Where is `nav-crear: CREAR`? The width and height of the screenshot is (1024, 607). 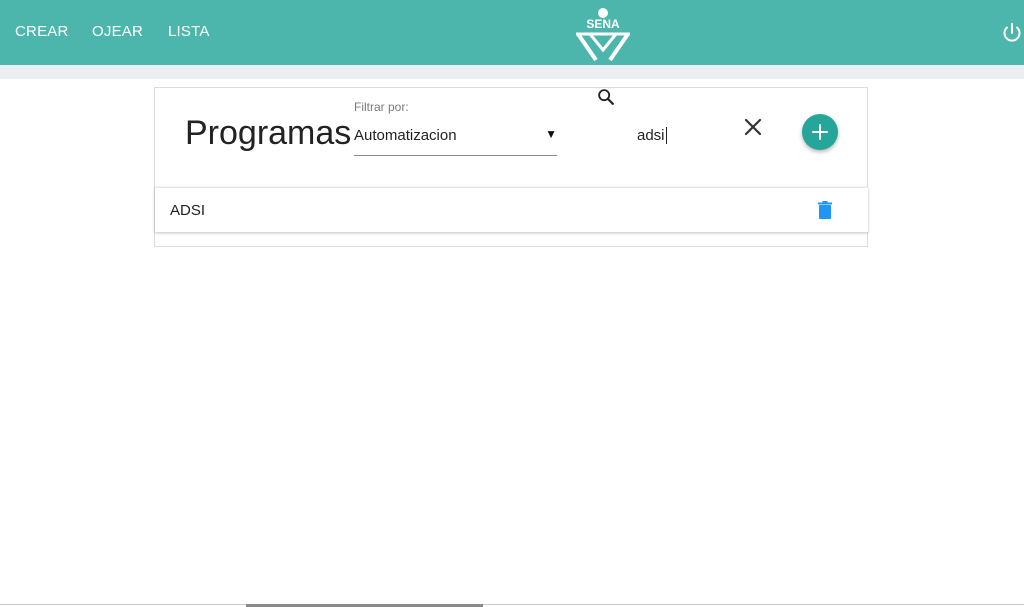 nav-crear: CREAR is located at coordinates (42, 31).